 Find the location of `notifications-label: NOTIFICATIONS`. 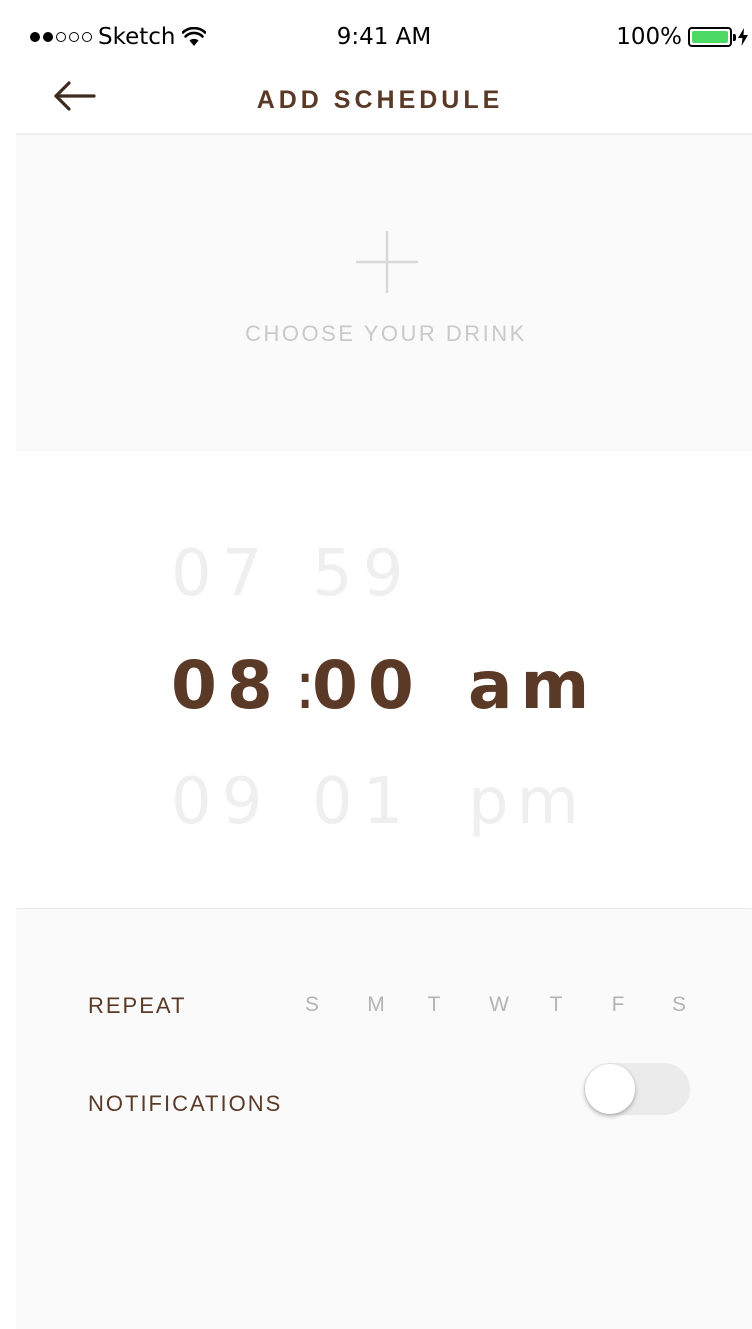

notifications-label: NOTIFICATIONS is located at coordinates (185, 1103).